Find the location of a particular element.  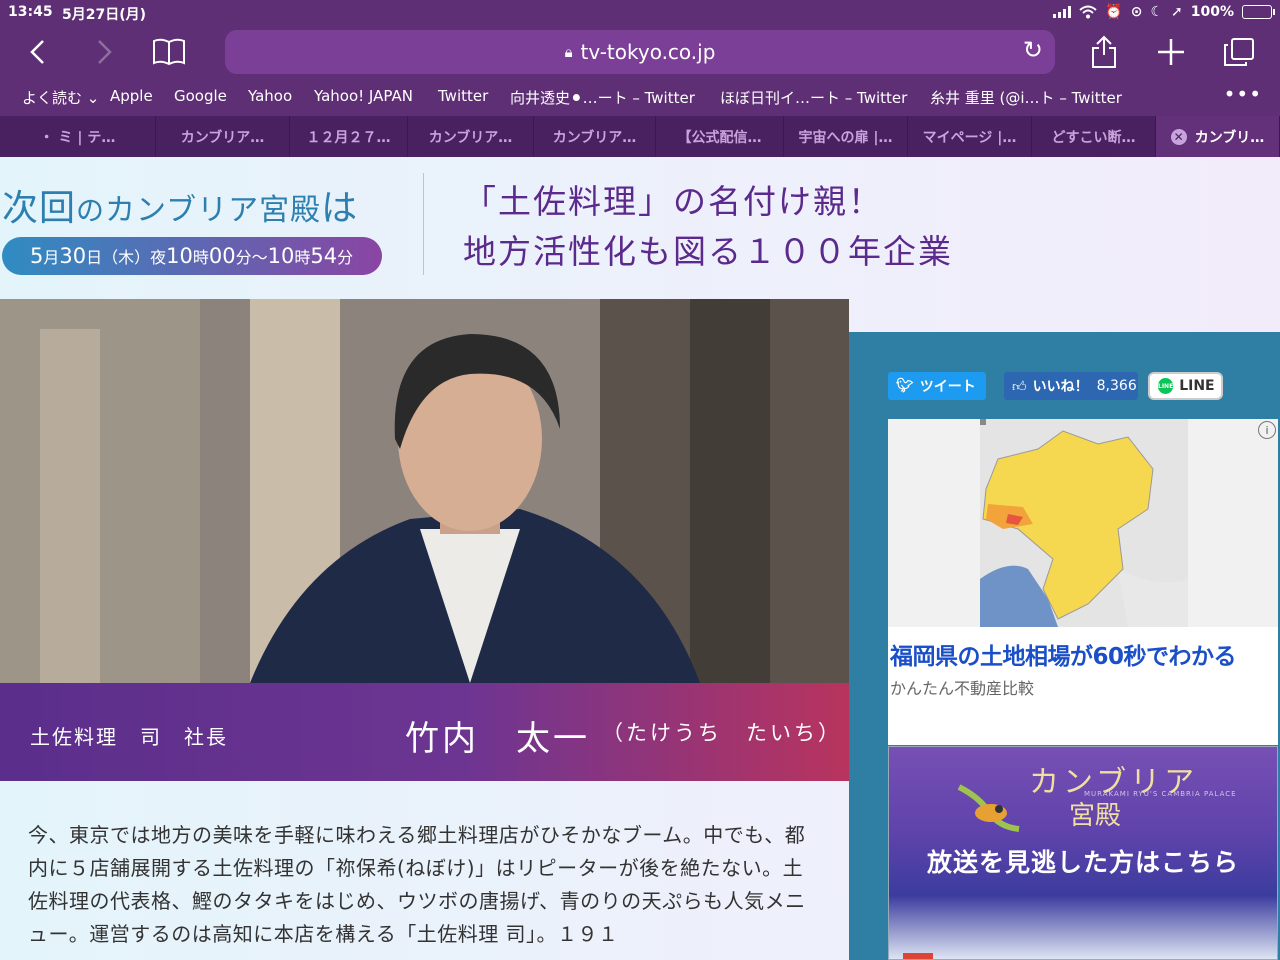

headline-line-2: 地方活性化も図る１００年企業 is located at coordinates (708, 251).